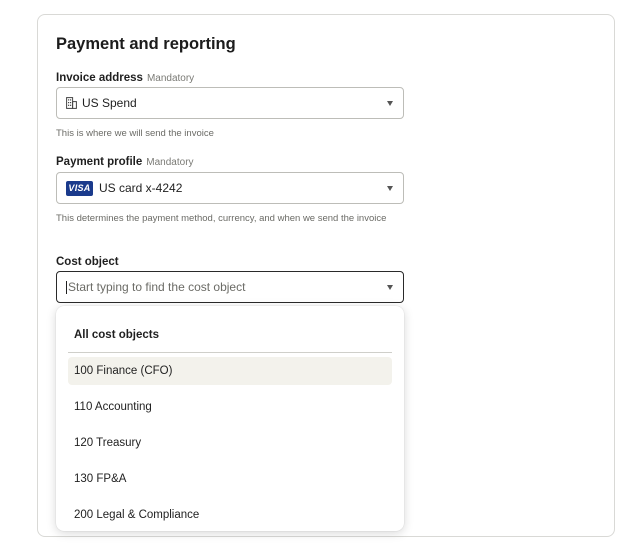 The width and height of the screenshot is (629, 548). I want to click on dropdown-option: 110 Accounting, so click(230, 407).